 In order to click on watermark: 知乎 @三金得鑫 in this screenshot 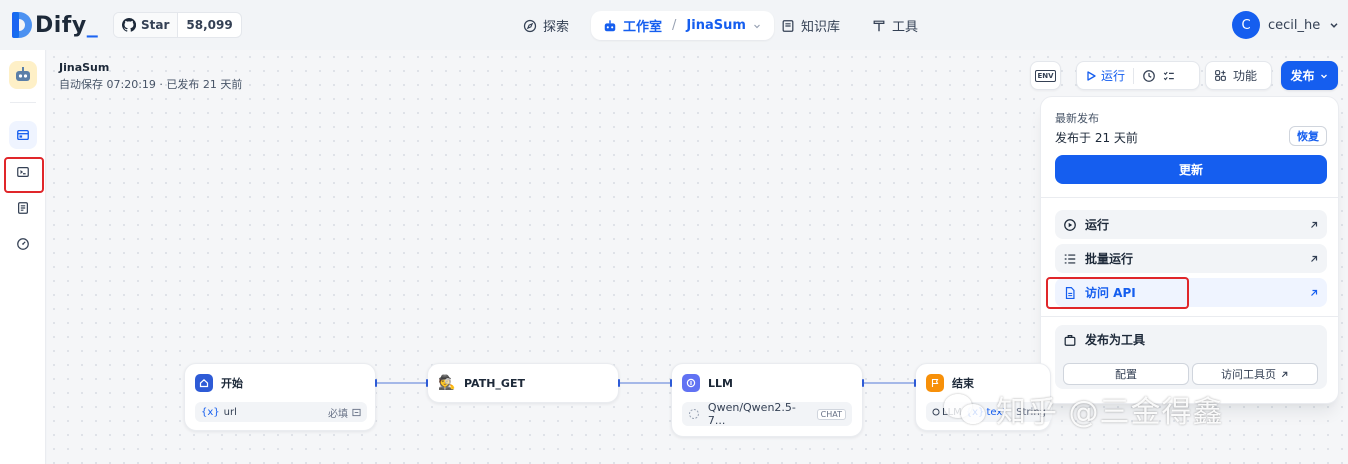, I will do `click(1084, 409)`.